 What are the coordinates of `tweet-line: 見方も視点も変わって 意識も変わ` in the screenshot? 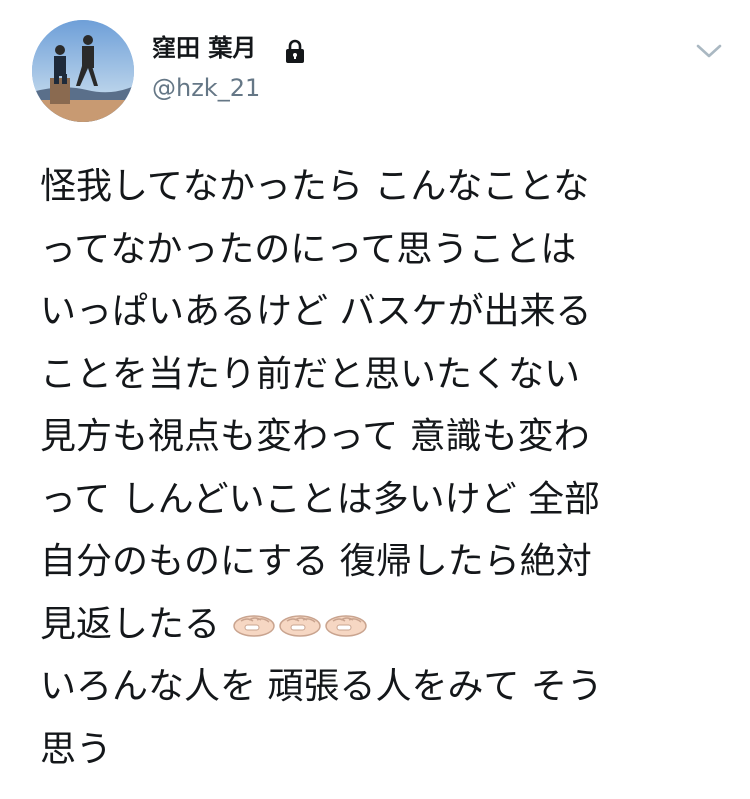 It's located at (315, 436).